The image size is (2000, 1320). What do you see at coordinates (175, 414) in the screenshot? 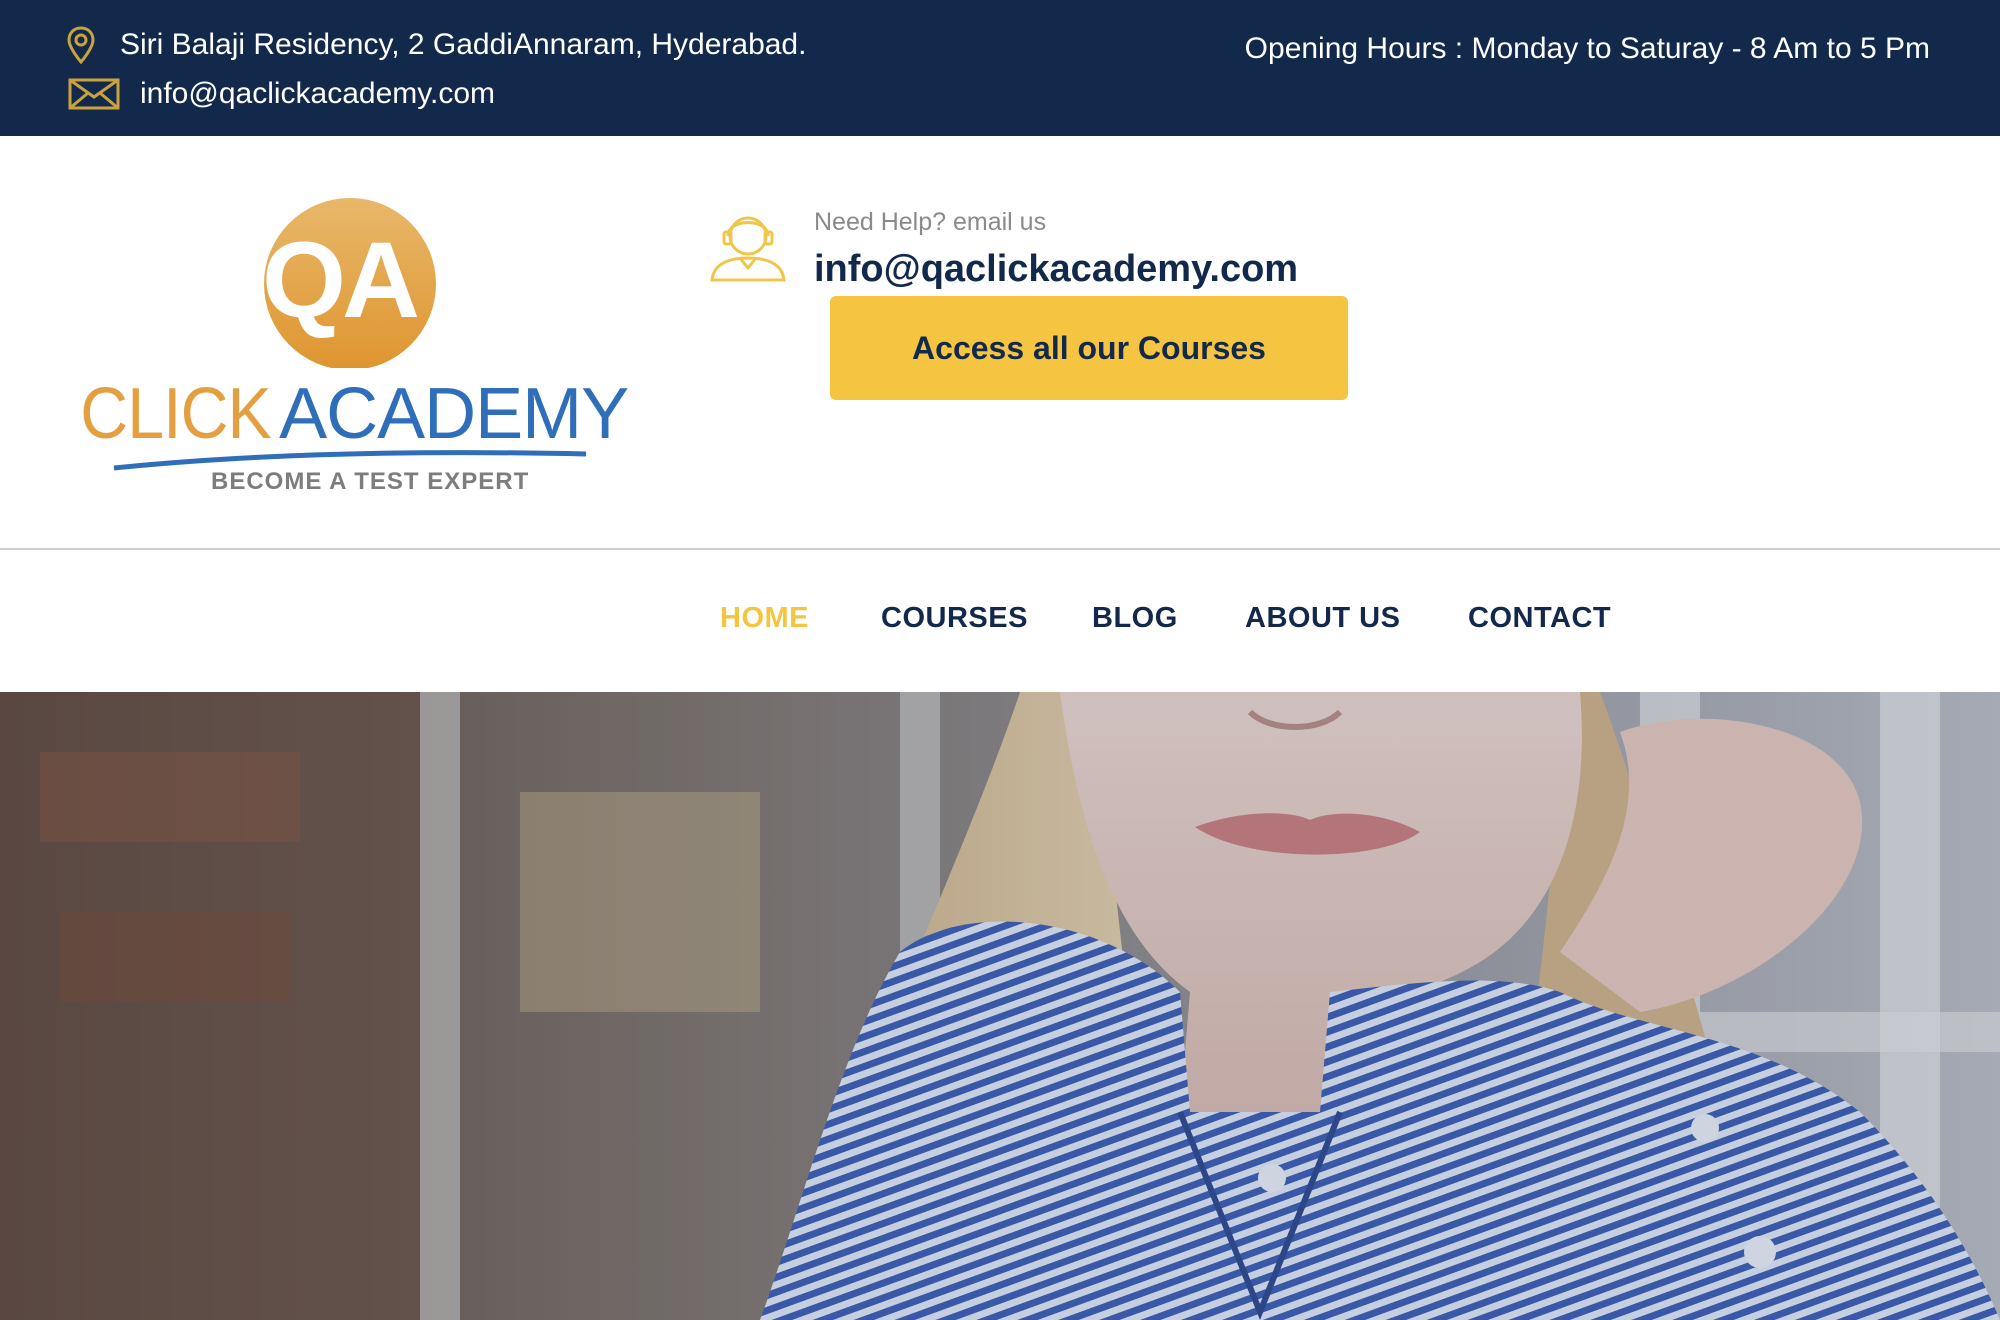
I see `logo-word-click: CLICK` at bounding box center [175, 414].